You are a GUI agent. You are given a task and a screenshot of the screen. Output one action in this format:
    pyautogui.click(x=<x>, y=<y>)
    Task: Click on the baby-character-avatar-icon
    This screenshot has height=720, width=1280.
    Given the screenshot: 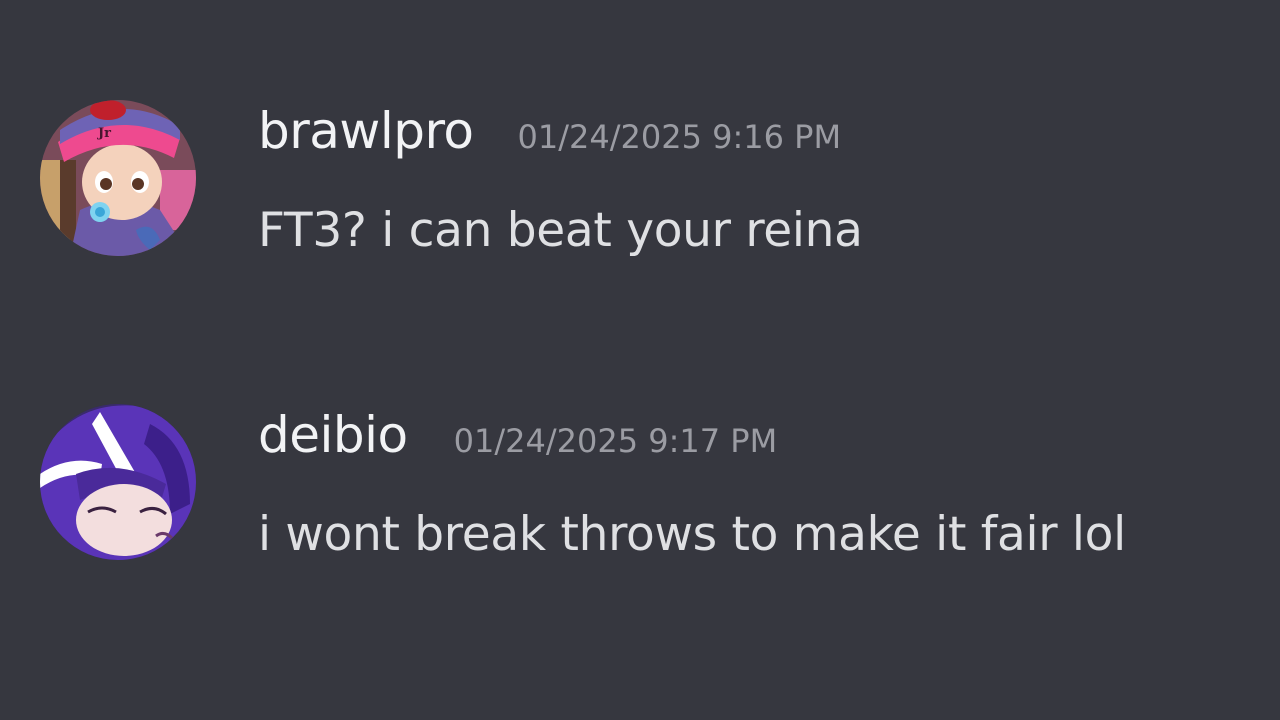 What is the action you would take?
    pyautogui.click(x=118, y=178)
    